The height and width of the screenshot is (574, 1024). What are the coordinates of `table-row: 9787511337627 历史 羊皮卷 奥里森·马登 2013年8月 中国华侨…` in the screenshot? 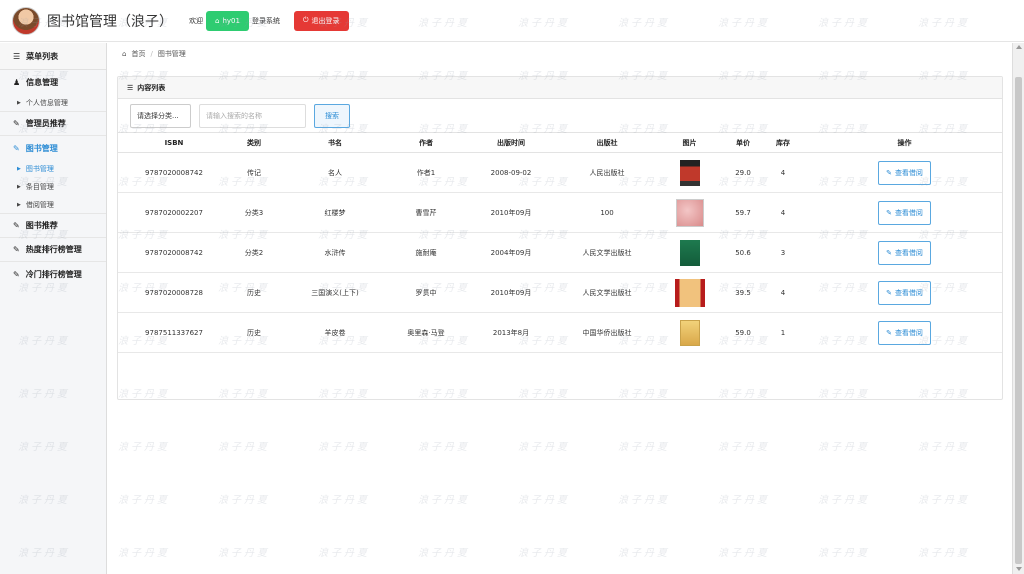 It's located at (560, 332).